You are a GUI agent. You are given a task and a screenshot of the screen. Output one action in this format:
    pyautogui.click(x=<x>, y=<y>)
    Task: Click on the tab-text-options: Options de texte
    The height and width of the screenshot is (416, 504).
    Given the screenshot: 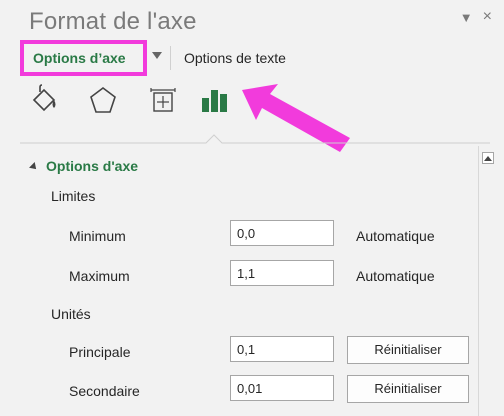 What is the action you would take?
    pyautogui.click(x=235, y=58)
    